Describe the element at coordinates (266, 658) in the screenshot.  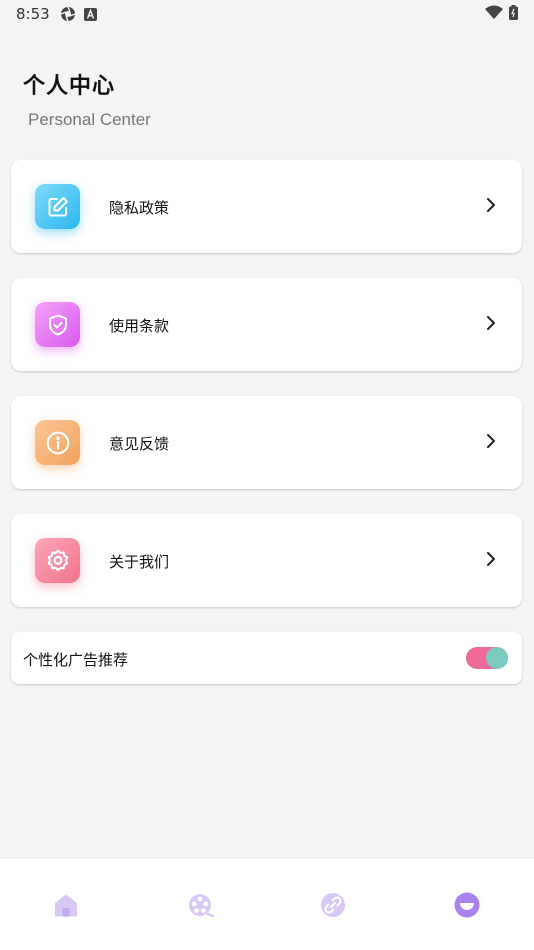
I see `personalized-ads-row: 个性化广告推荐` at that location.